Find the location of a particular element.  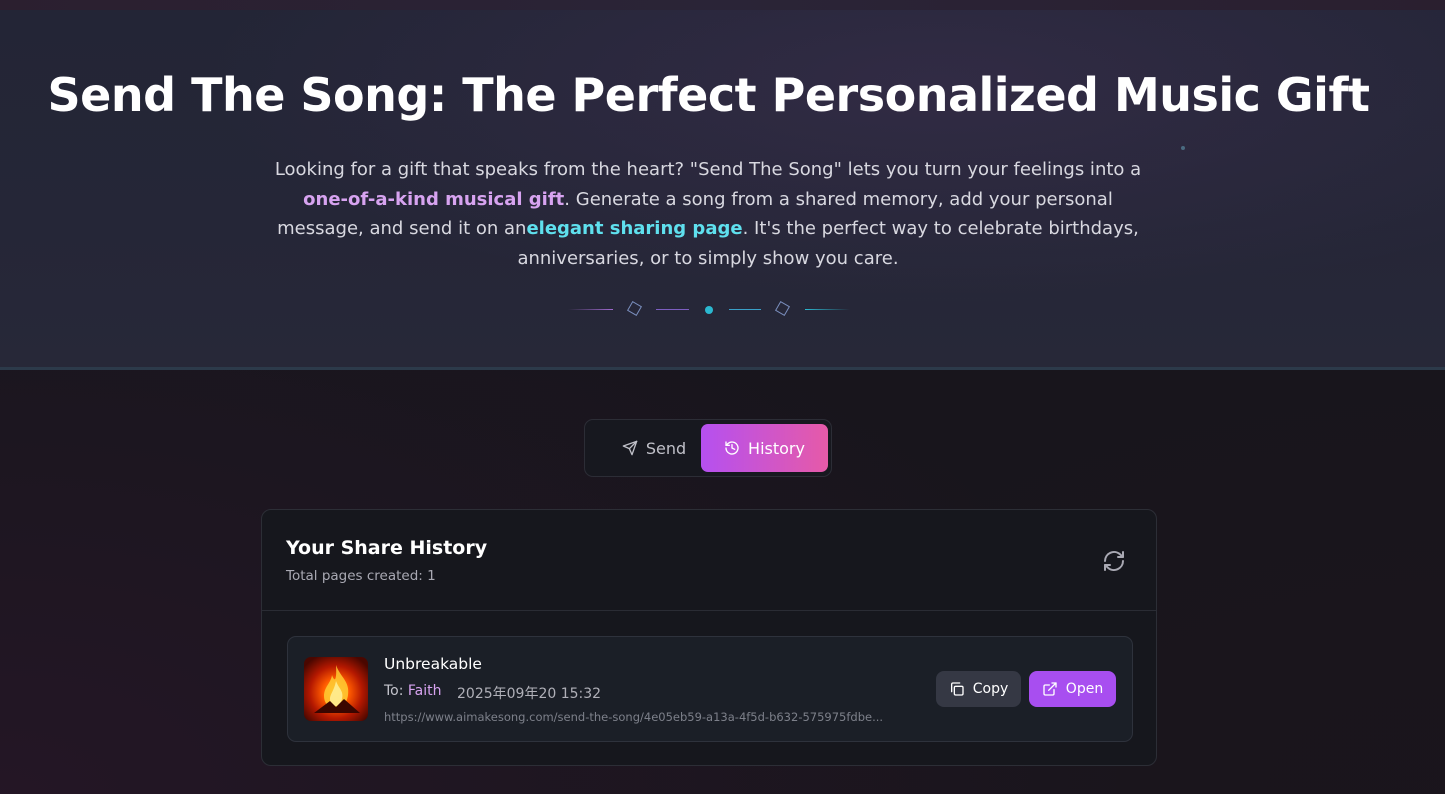

top-strip is located at coordinates (722, 5).